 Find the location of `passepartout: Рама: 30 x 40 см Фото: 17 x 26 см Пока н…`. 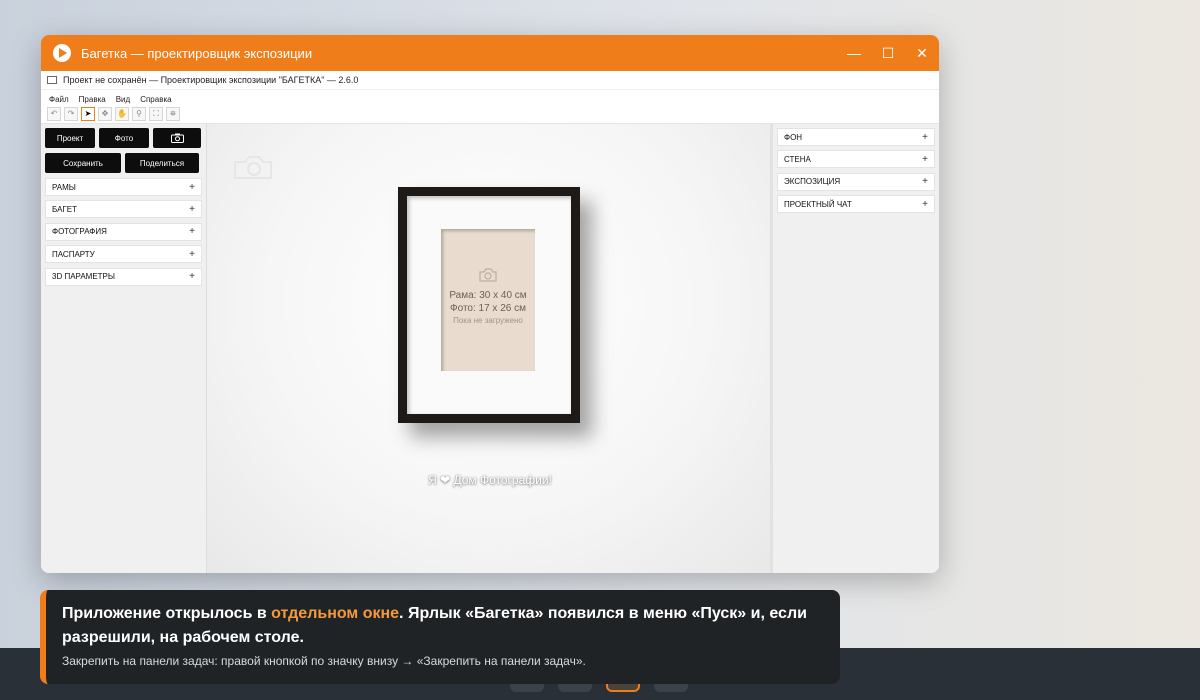

passepartout: Рама: 30 x 40 см Фото: 17 x 26 см Пока н… is located at coordinates (489, 305).